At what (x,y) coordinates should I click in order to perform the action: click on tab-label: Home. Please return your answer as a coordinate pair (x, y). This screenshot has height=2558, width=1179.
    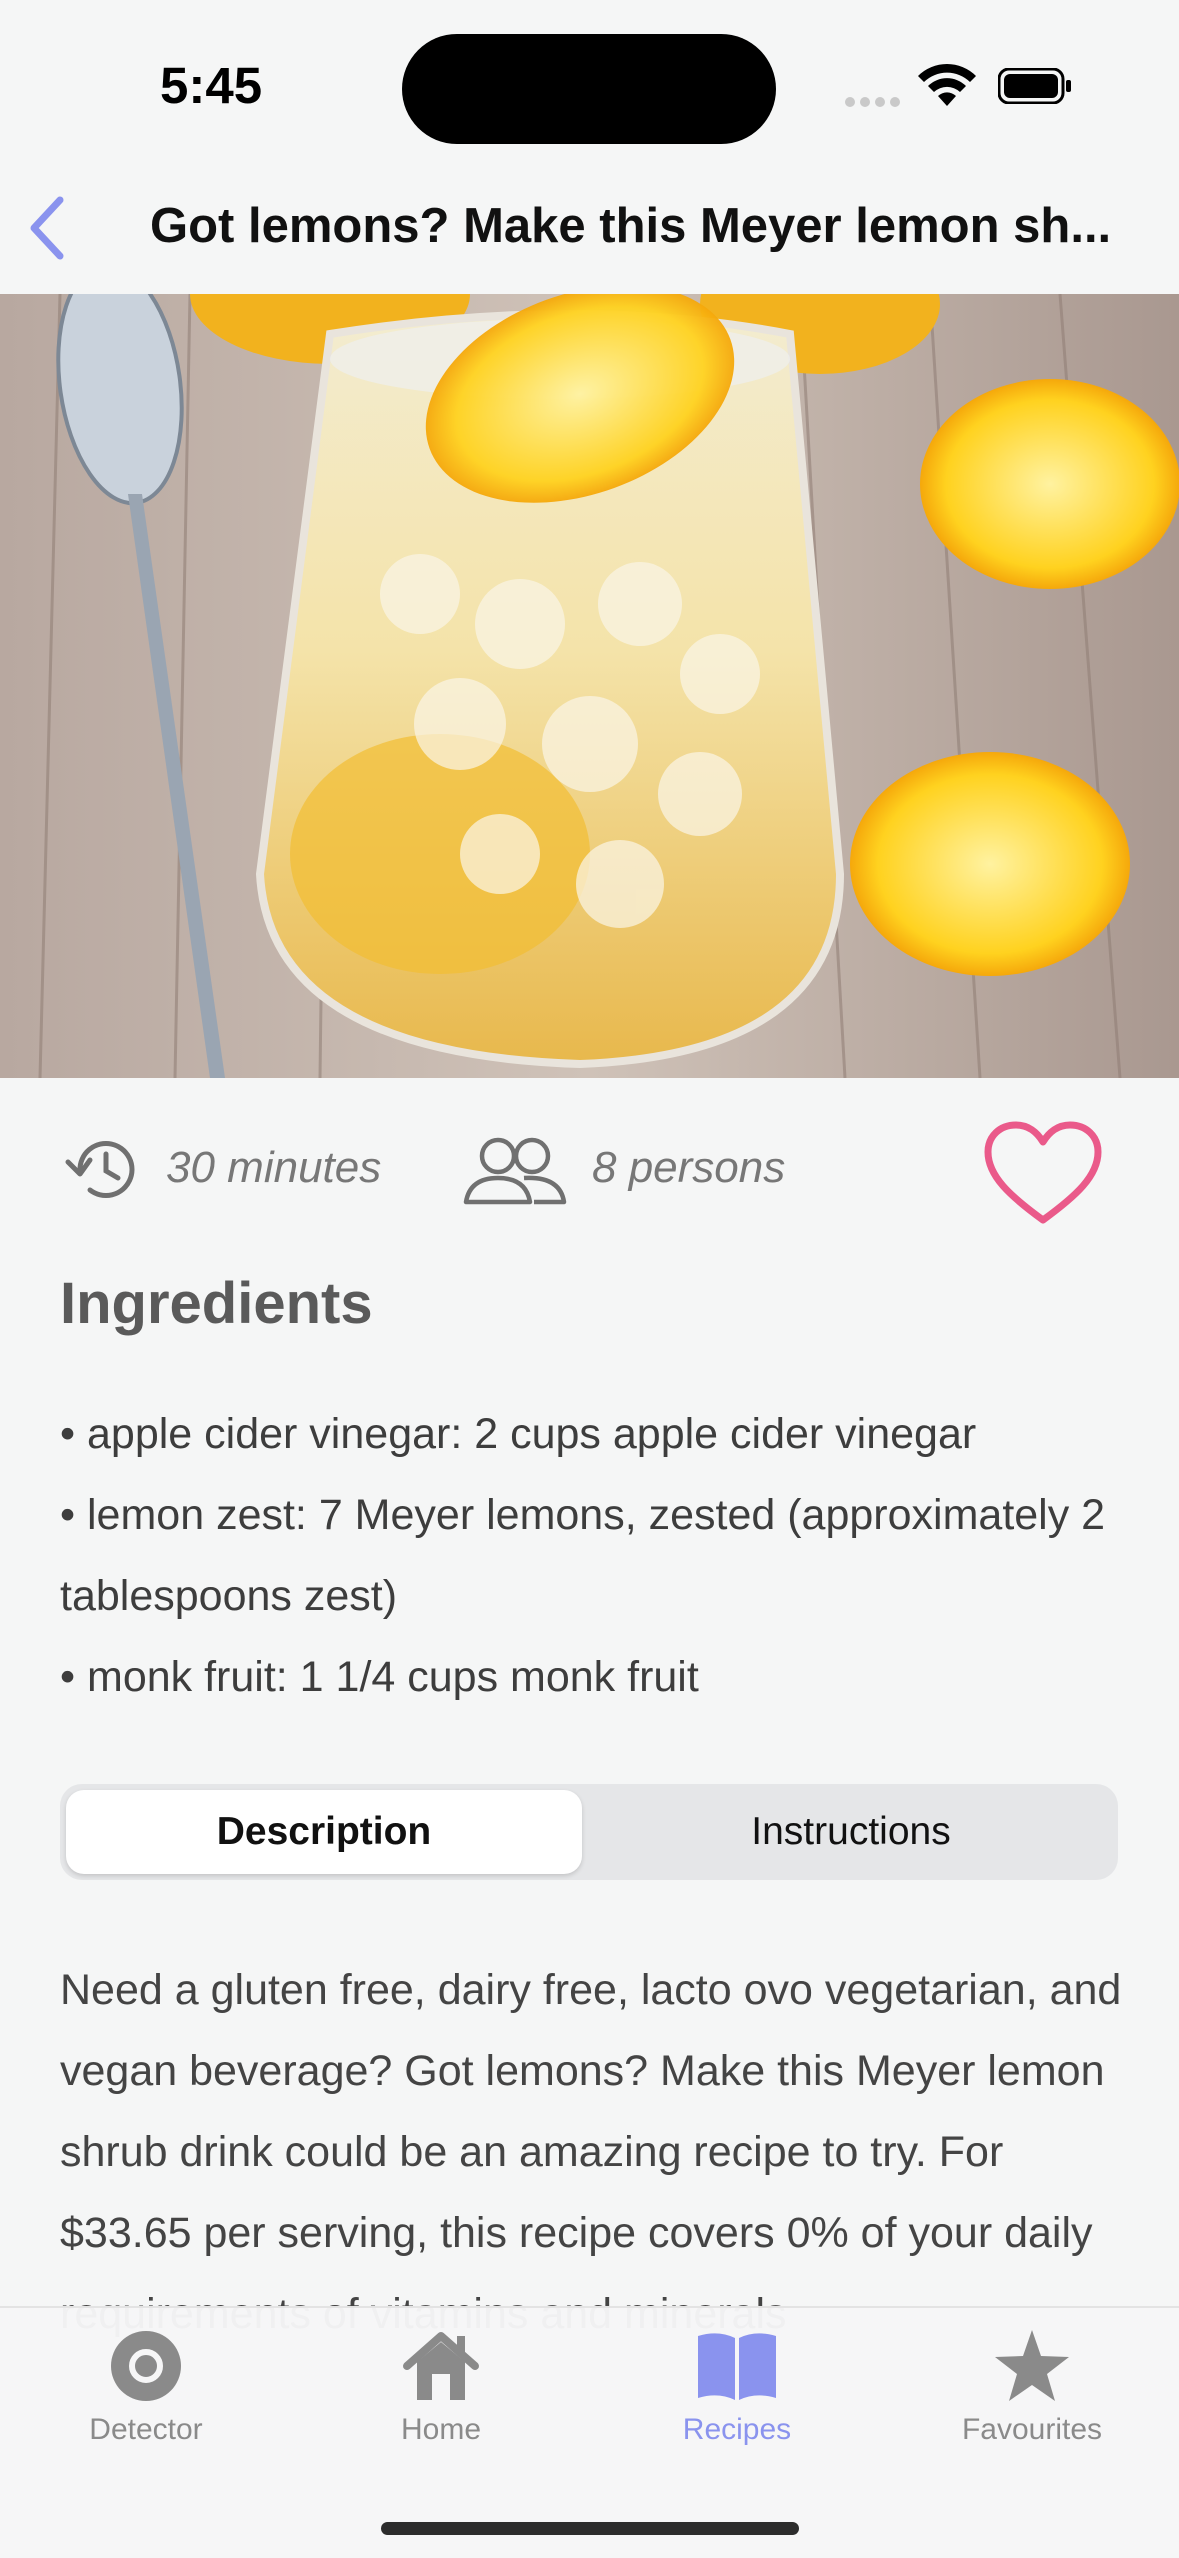
    Looking at the image, I should click on (441, 2429).